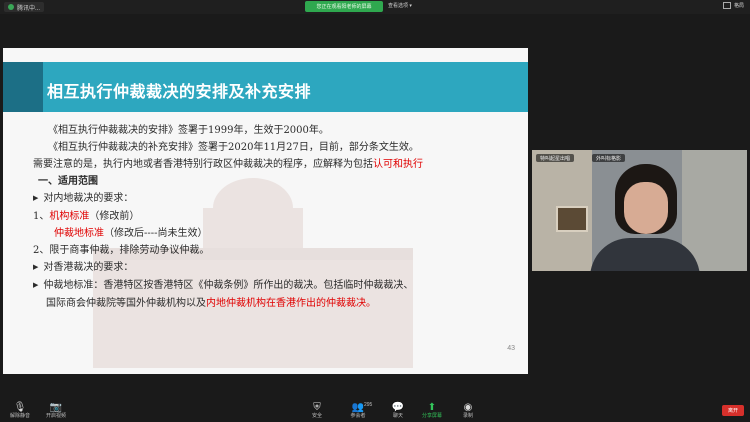  Describe the element at coordinates (79, 233) in the screenshot. I see `highlight-text: 仲裁地标准` at that location.